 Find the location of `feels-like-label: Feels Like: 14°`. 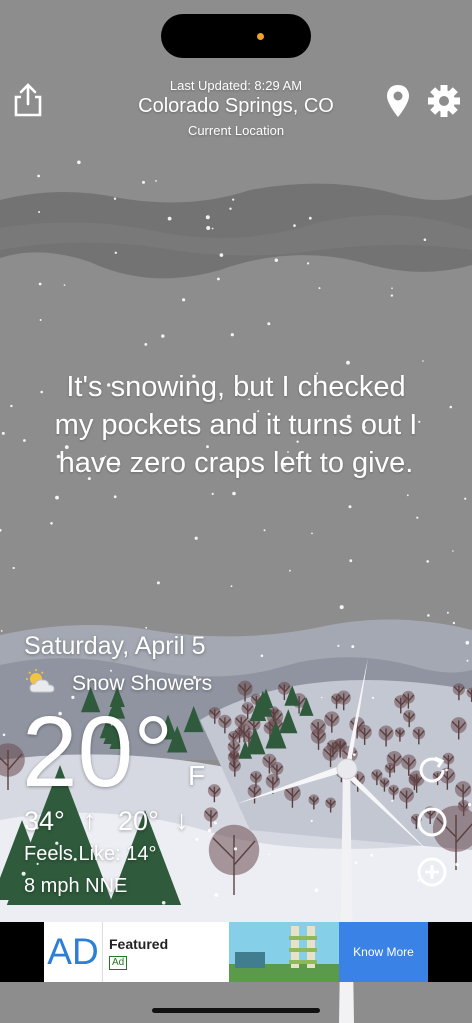

feels-like-label: Feels Like: 14° is located at coordinates (90, 854).